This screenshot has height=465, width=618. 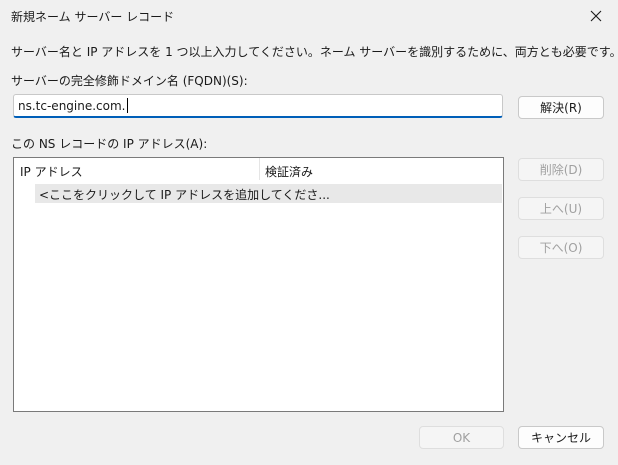 What do you see at coordinates (461, 437) in the screenshot?
I see `ok-button: OK` at bounding box center [461, 437].